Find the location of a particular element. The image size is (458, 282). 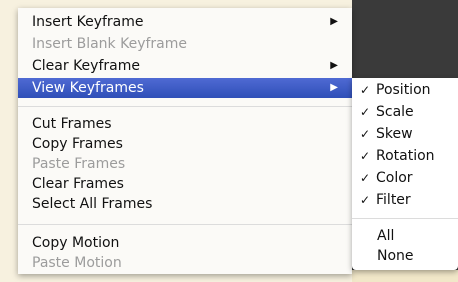

menu-item-paste-frames: Paste Frames is located at coordinates (185, 164).